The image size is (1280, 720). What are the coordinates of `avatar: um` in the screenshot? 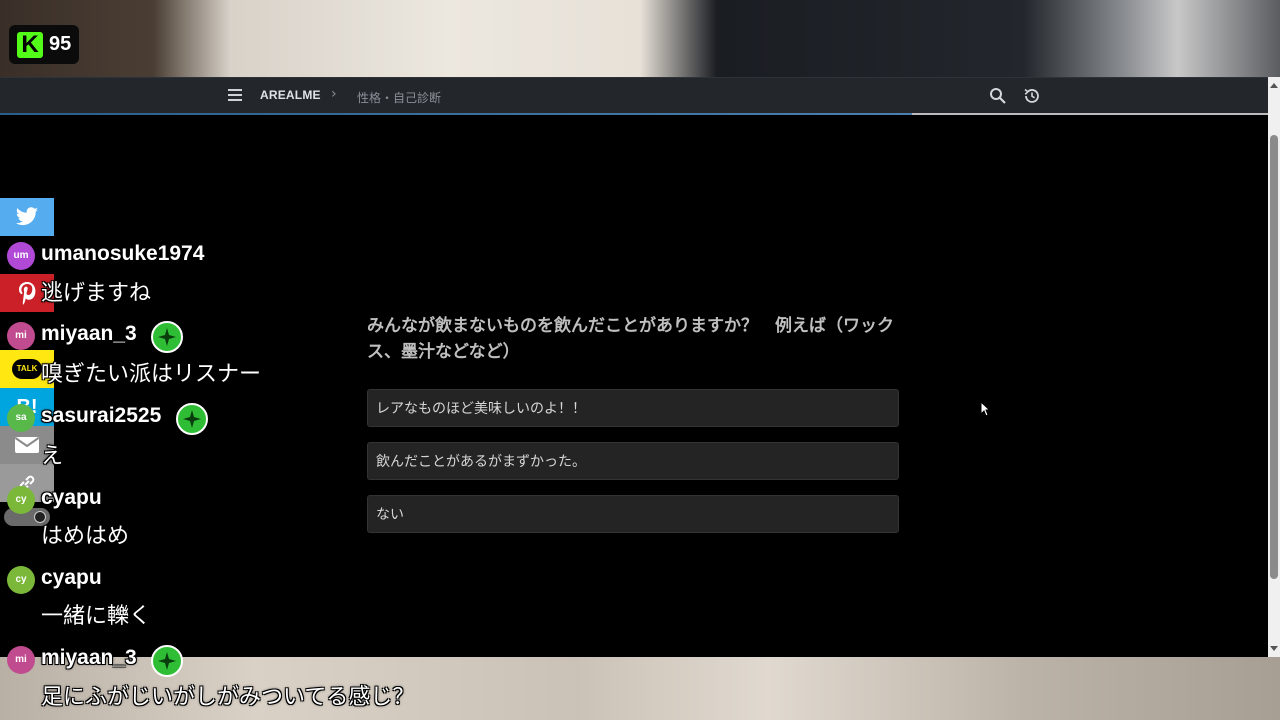 It's located at (21, 256).